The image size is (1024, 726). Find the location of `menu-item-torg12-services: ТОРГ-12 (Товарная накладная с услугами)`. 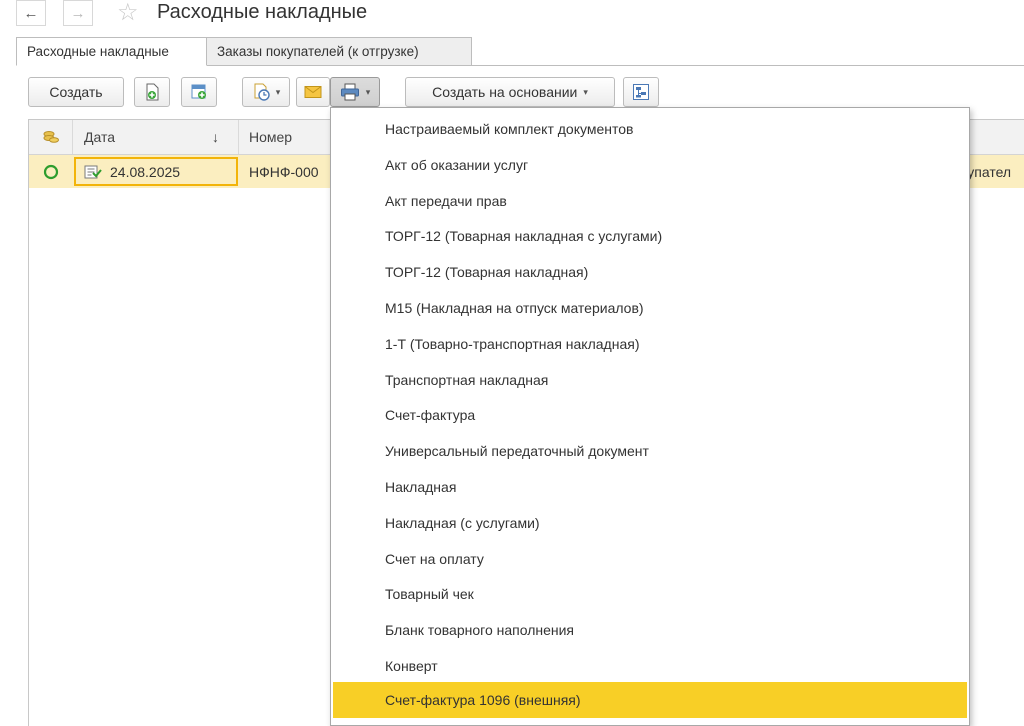

menu-item-torg12-services: ТОРГ-12 (Товарная накладная с услугами) is located at coordinates (650, 236).